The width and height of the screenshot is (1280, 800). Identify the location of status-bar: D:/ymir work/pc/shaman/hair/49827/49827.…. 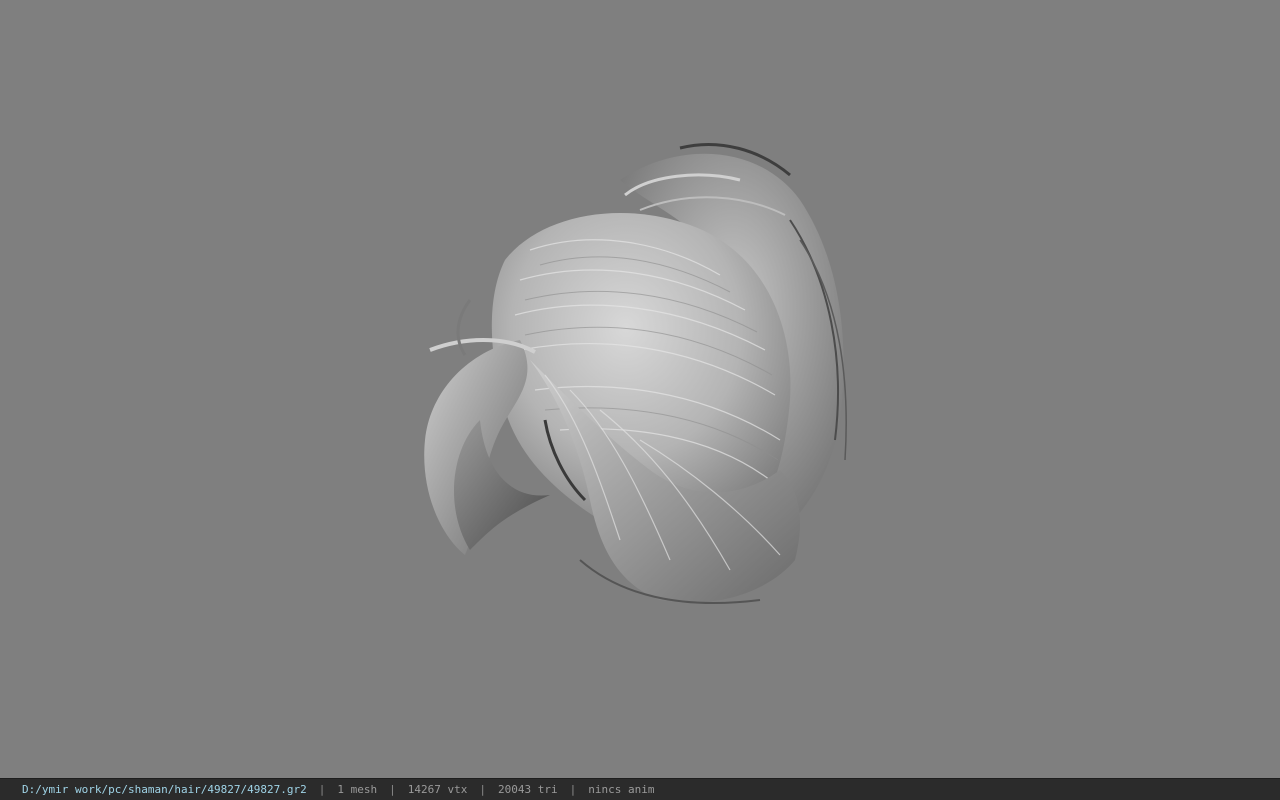
(640, 789).